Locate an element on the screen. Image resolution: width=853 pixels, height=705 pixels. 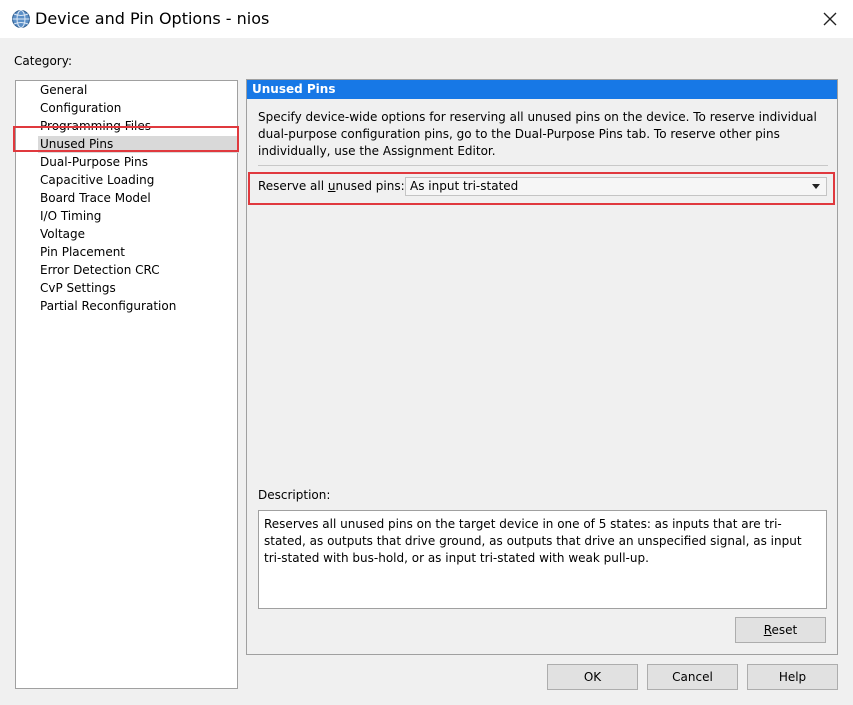
category-item-cvp-settings: CvP Settings is located at coordinates (78, 288).